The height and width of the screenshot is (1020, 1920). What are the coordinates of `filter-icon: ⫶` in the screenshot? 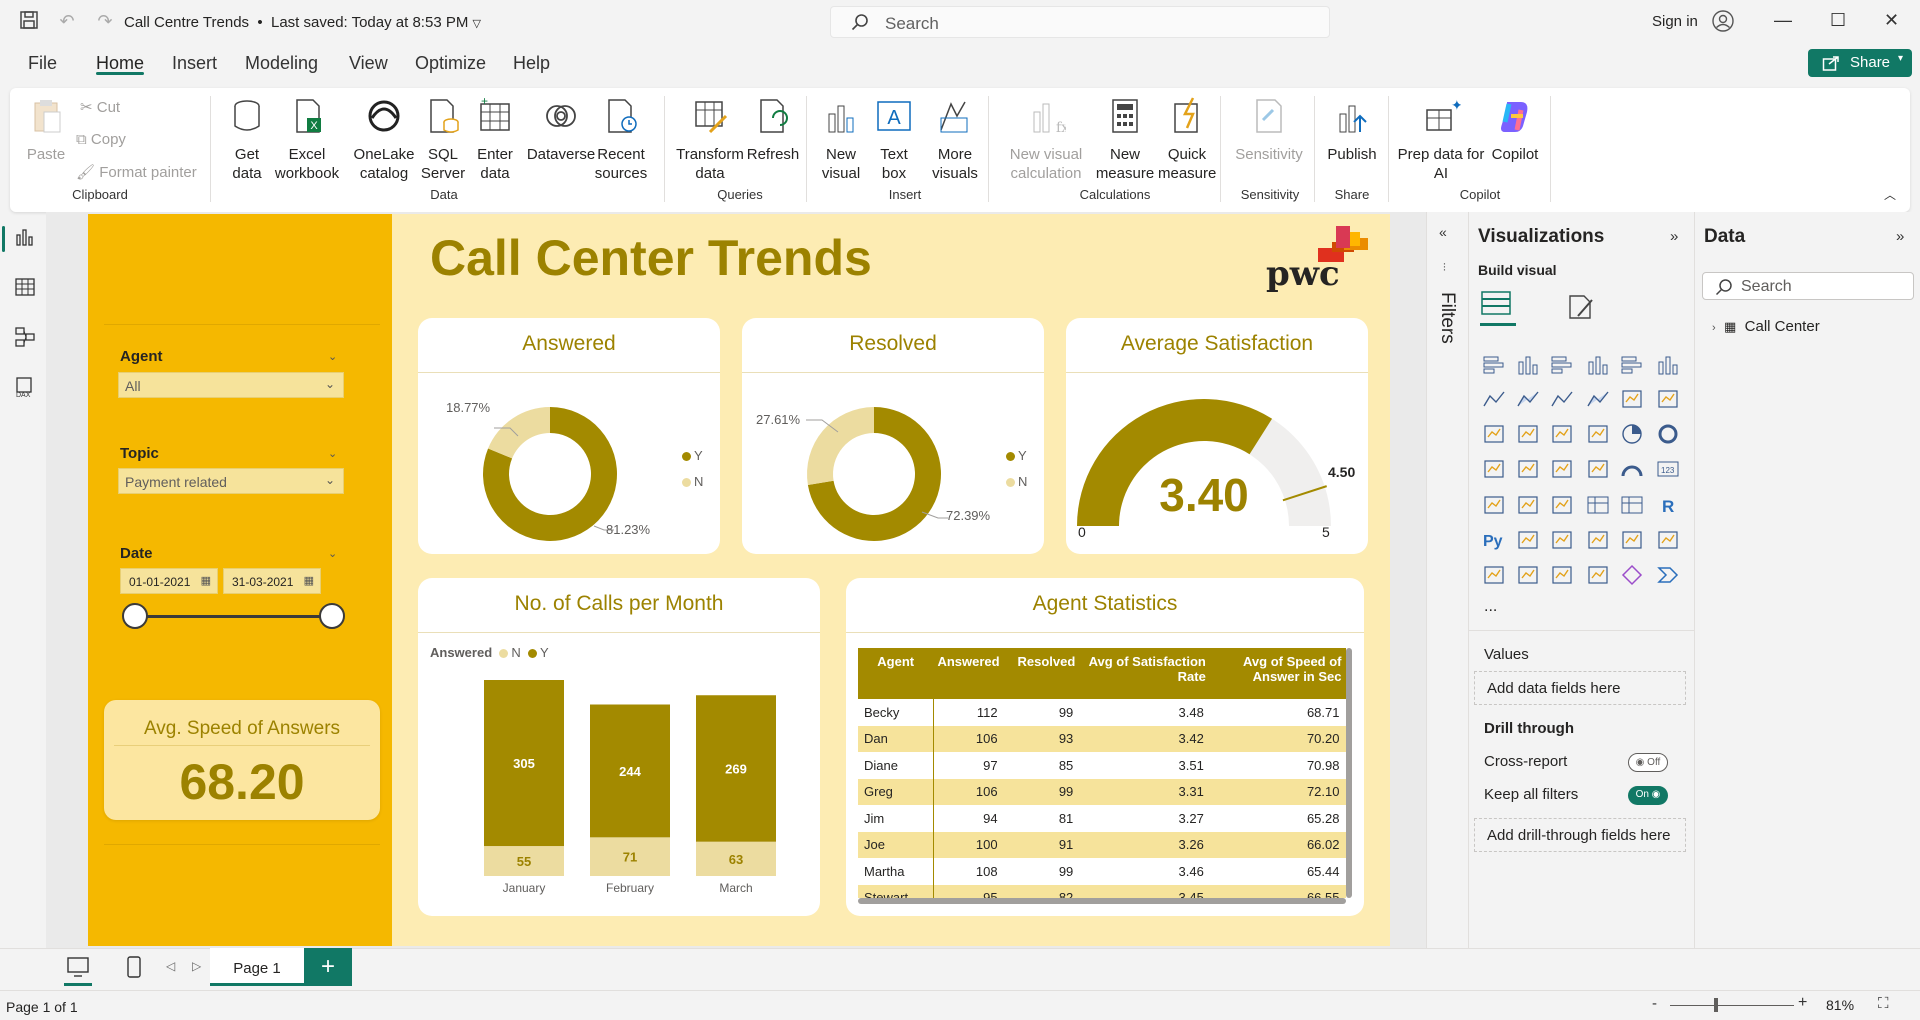 It's located at (1444, 268).